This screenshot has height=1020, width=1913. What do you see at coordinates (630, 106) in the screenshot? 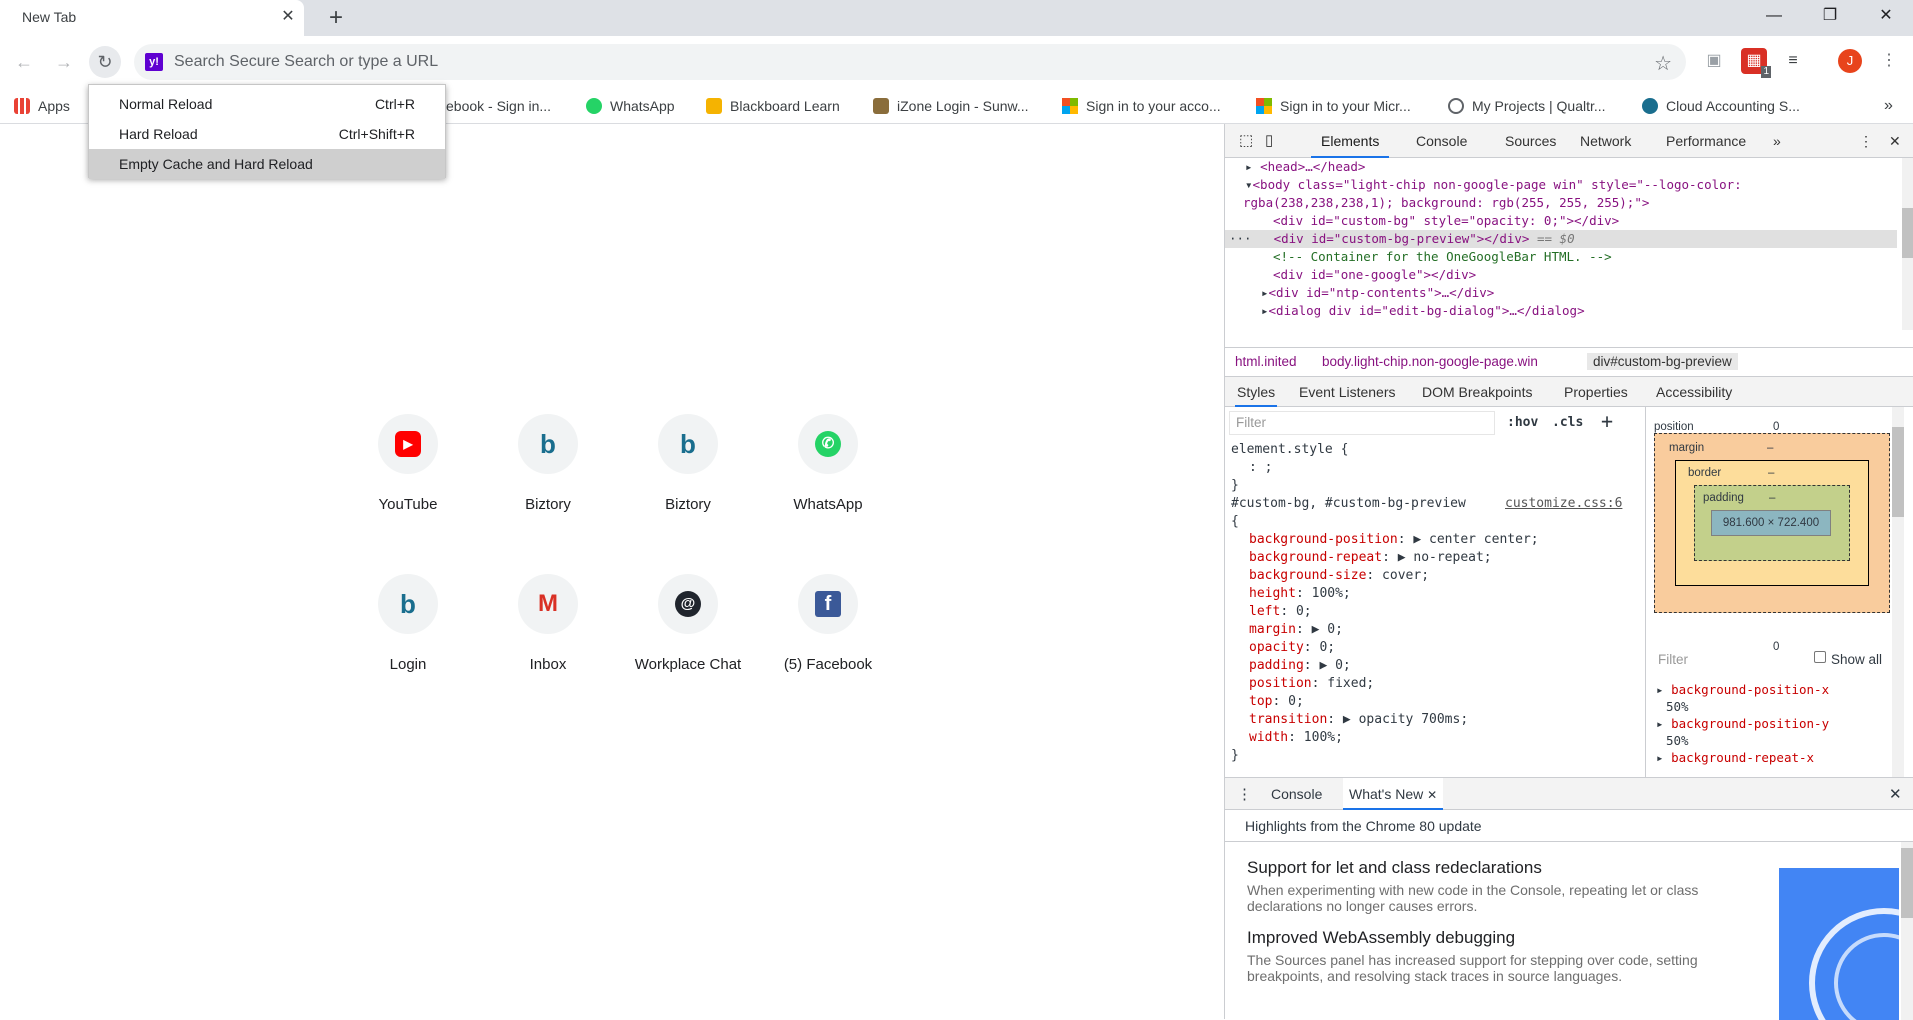
I see `bookmark-whatsapp: WhatsApp` at bounding box center [630, 106].